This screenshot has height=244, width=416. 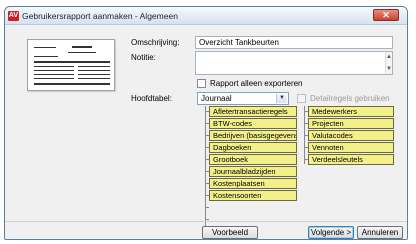 I want to click on detail-rules-label: Detailregels gebruiken, so click(x=350, y=98).